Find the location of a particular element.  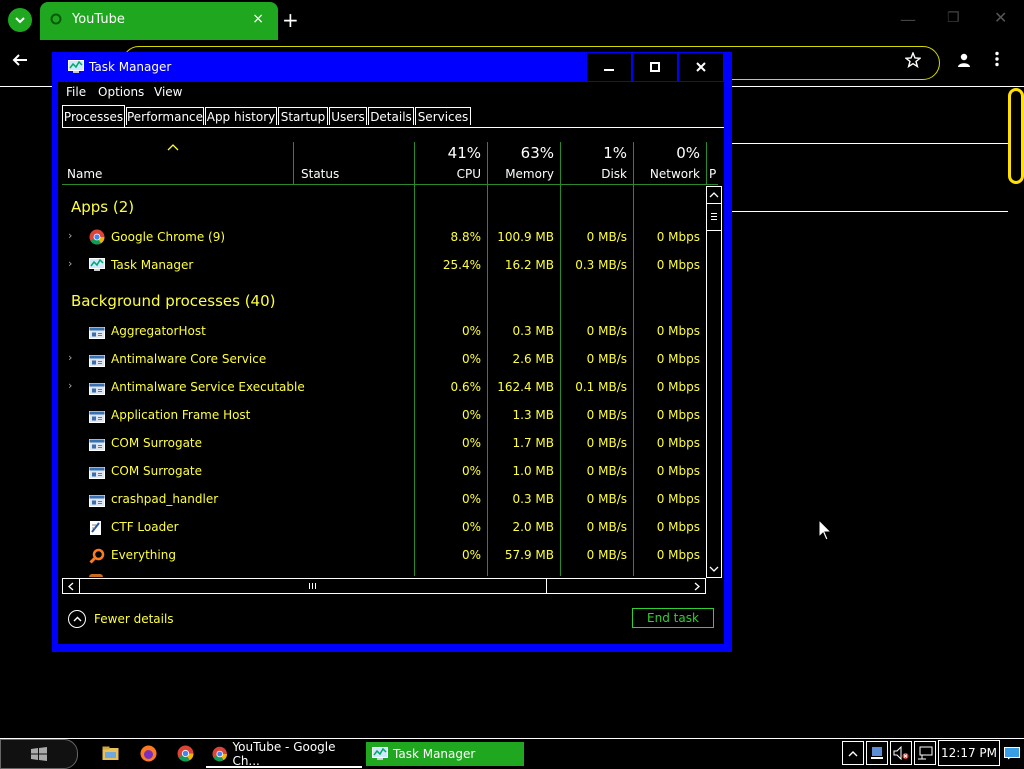

memory-value: 0.3 MB is located at coordinates (533, 331).